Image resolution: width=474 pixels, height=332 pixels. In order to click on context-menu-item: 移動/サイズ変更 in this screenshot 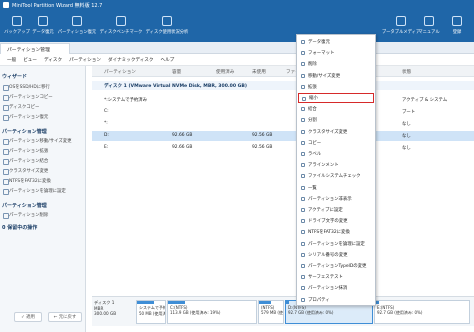, I will do `click(336, 76)`.